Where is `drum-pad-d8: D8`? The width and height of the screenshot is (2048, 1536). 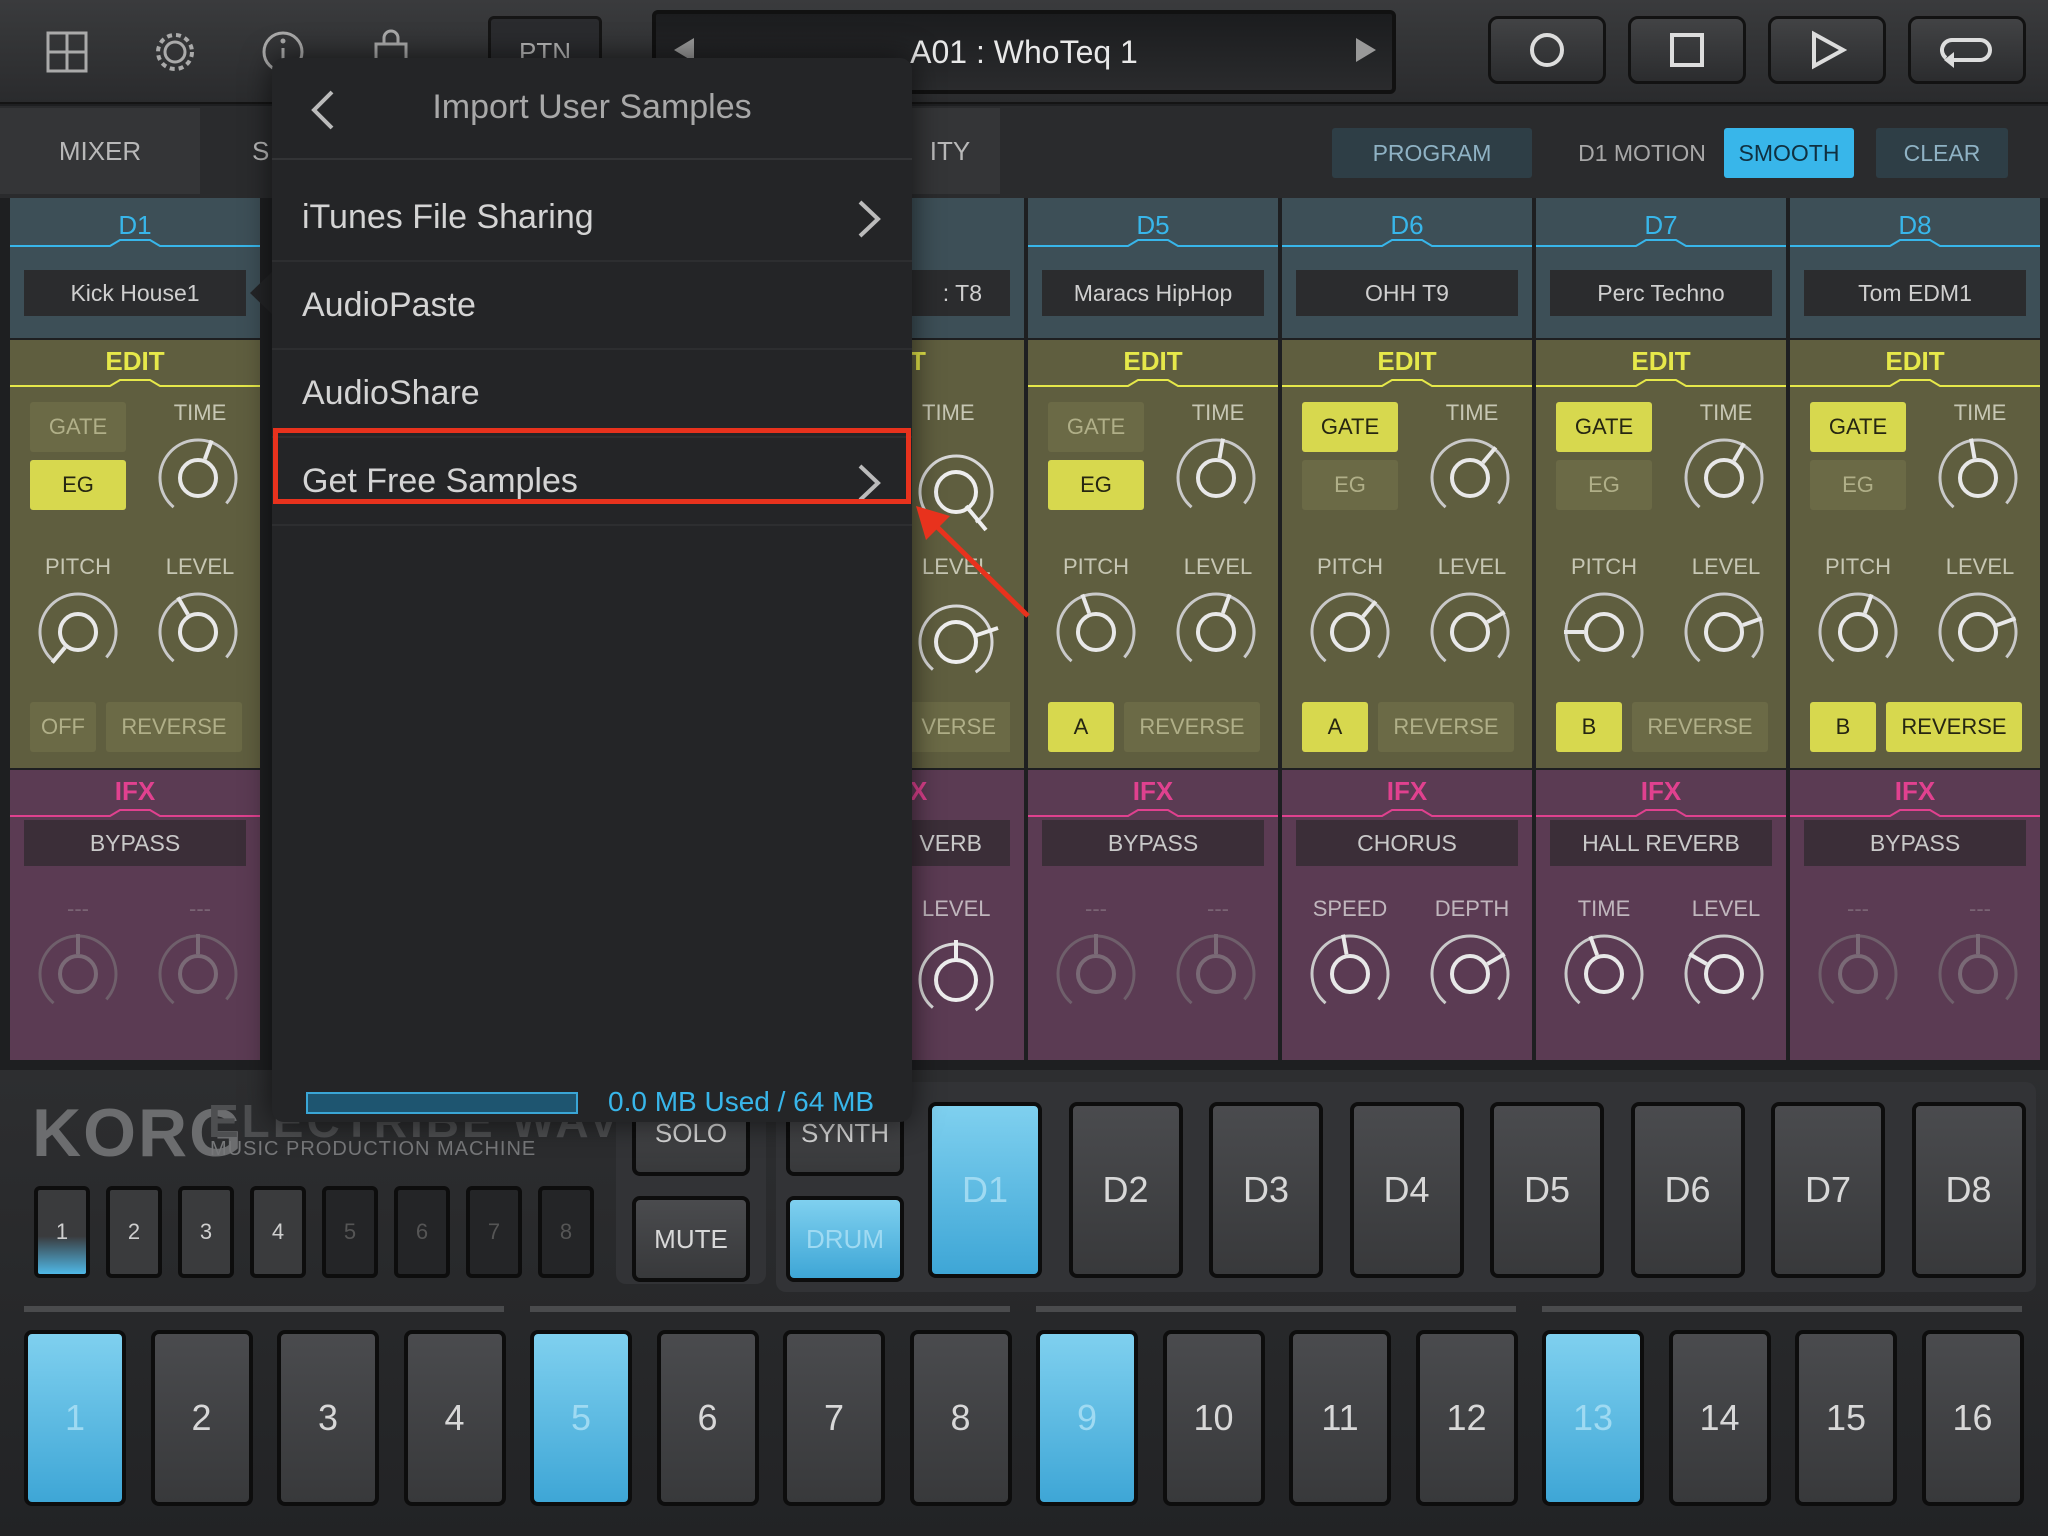
drum-pad-d8: D8 is located at coordinates (1968, 1190).